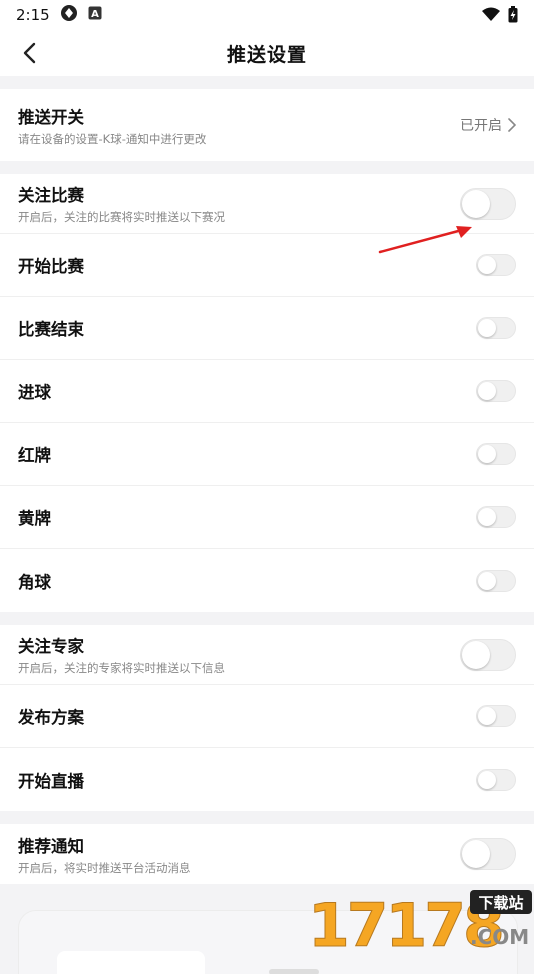  What do you see at coordinates (112, 138) in the screenshot?
I see `push-switch-hint: 请在设备的设置-K球-通知中进行更改` at bounding box center [112, 138].